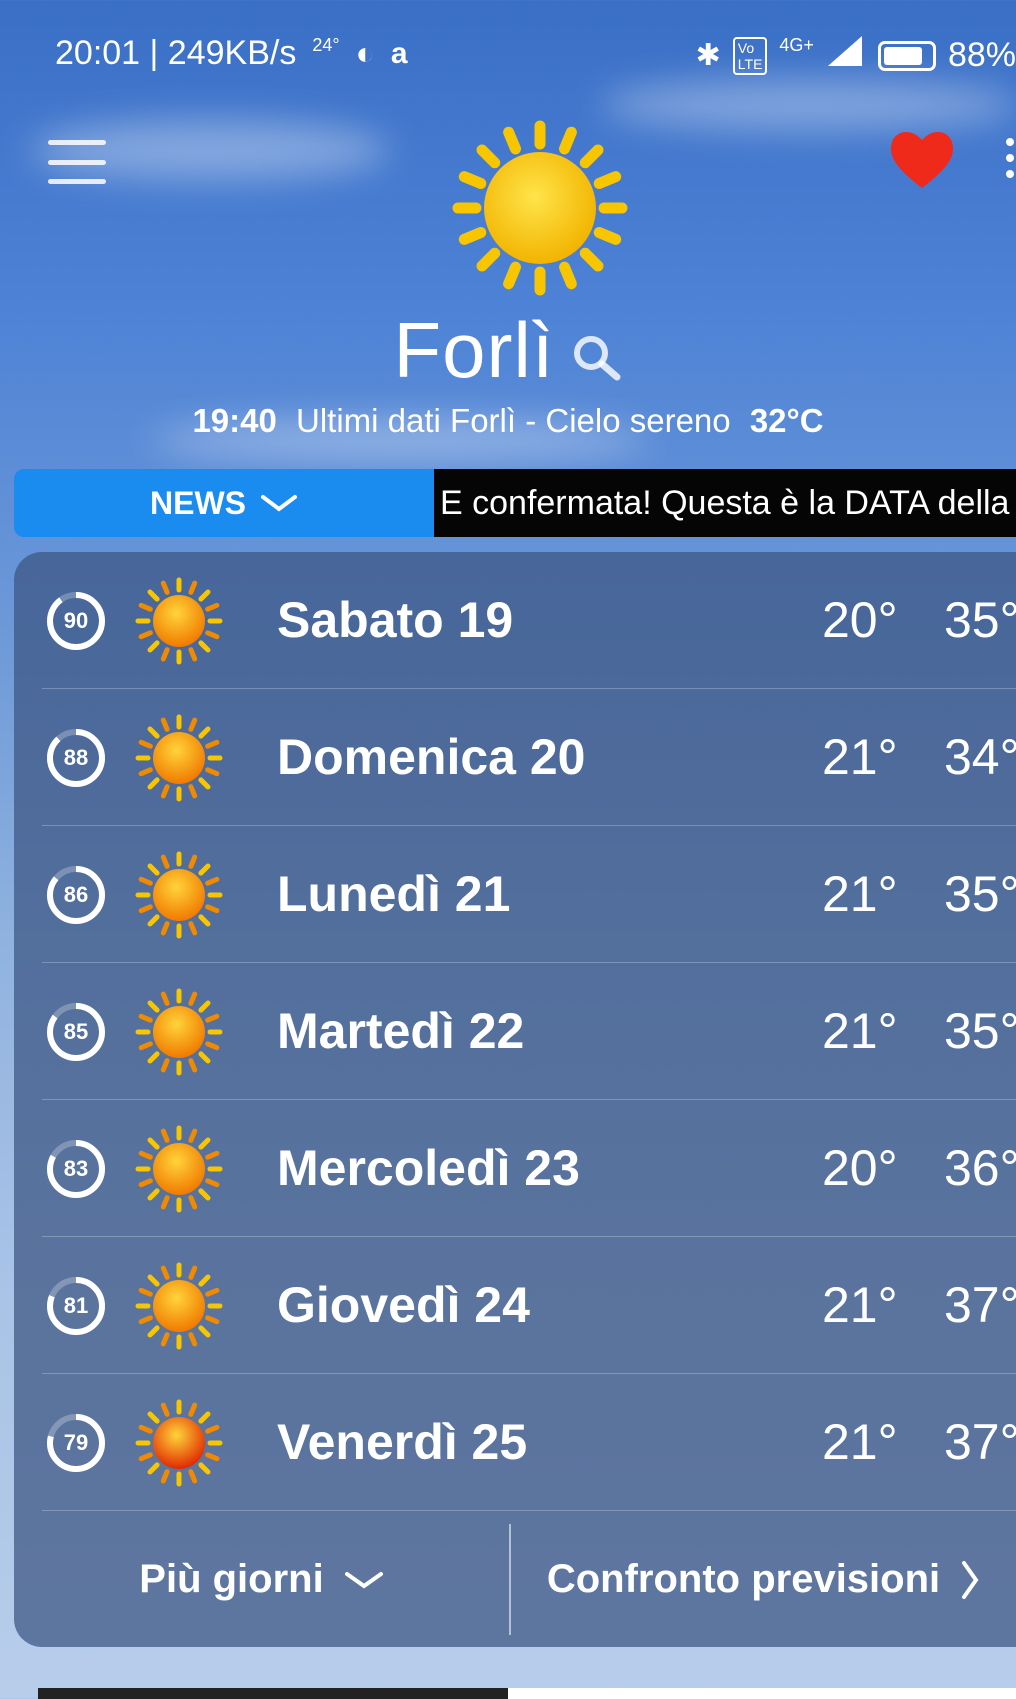  Describe the element at coordinates (474, 350) in the screenshot. I see `city-name: Forlì` at that location.